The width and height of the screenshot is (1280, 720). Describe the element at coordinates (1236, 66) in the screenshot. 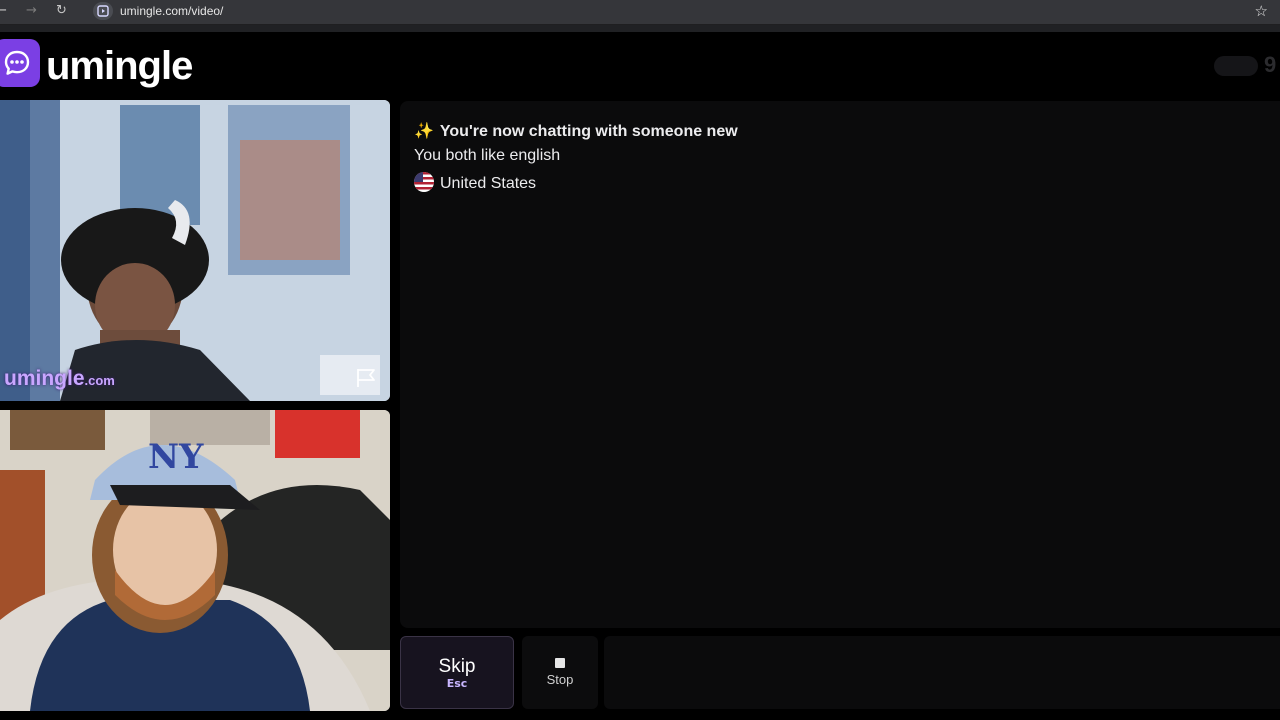

I see `theme-toggle` at that location.